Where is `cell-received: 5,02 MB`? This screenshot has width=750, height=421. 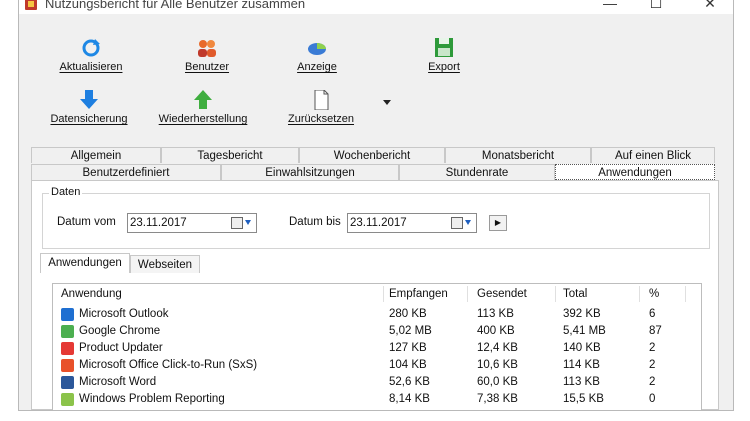 cell-received: 5,02 MB is located at coordinates (410, 331).